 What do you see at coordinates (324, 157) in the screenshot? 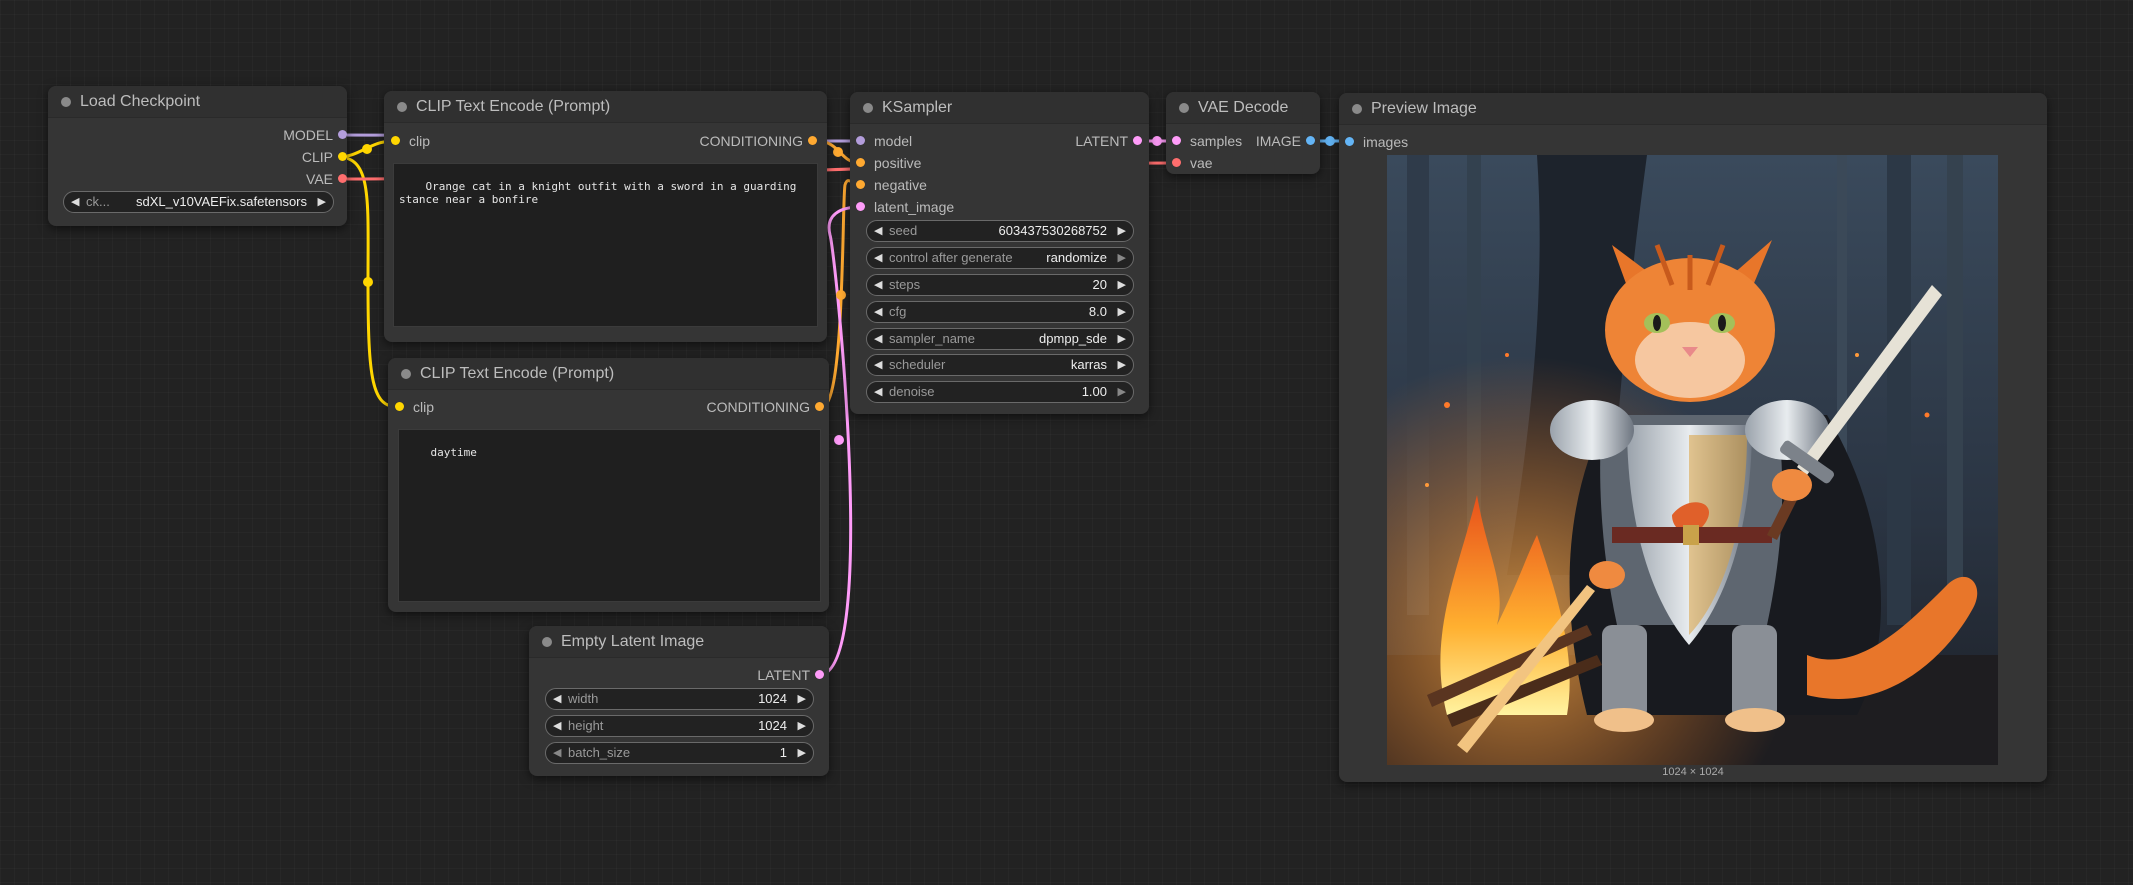
I see `output-clip: CLIP` at bounding box center [324, 157].